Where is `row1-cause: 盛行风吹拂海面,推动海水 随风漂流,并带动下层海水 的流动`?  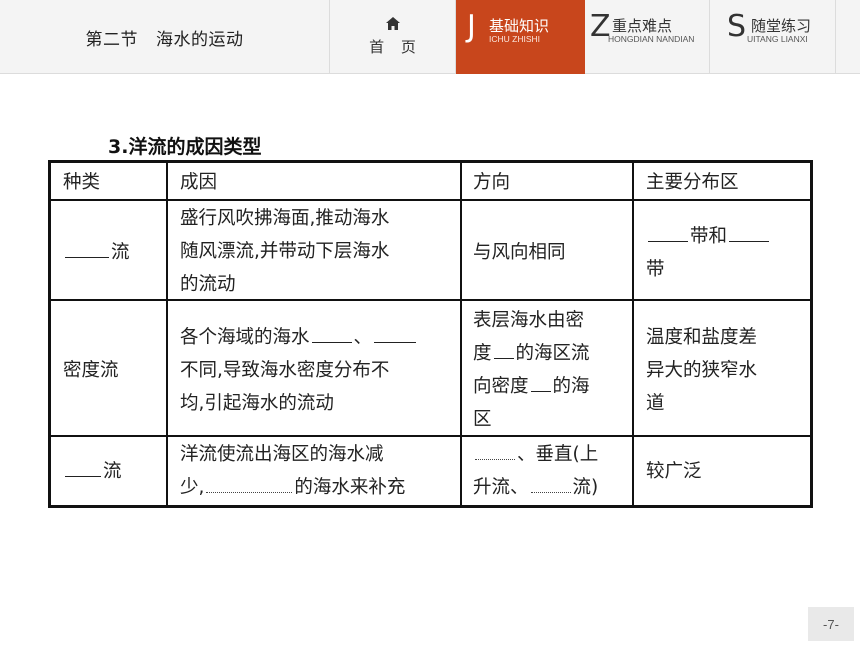 row1-cause: 盛行风吹拂海面,推动海水 随风漂流,并带动下层海水 的流动 is located at coordinates (284, 251).